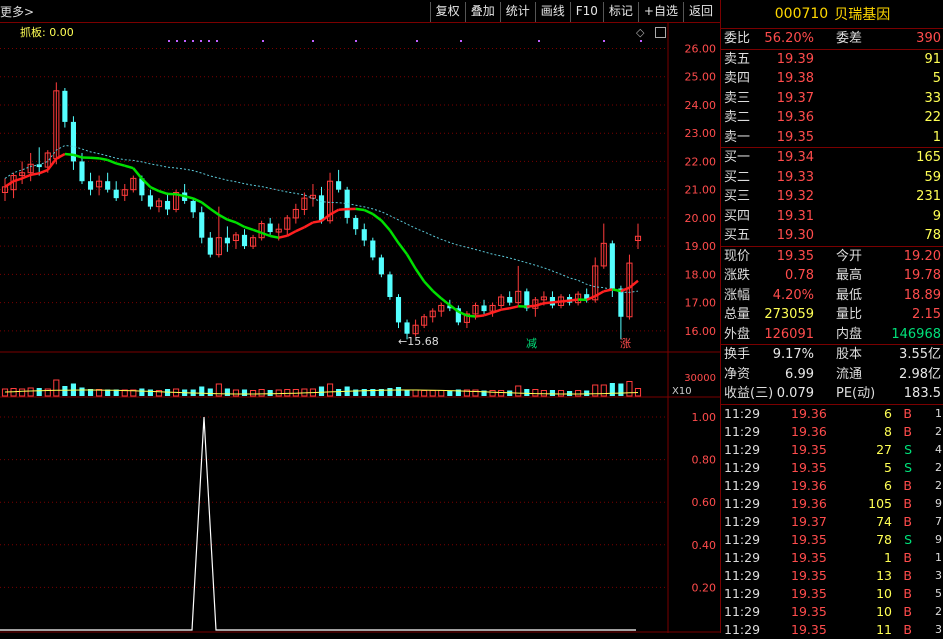  What do you see at coordinates (47, 32) in the screenshot?
I see `indicator-label: 抓板: 0.00` at bounding box center [47, 32].